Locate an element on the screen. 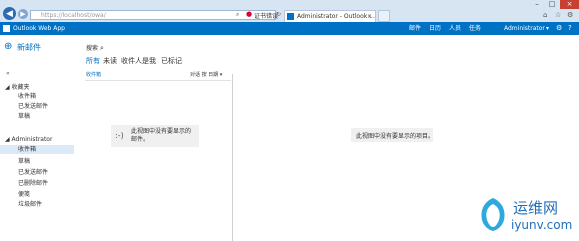 The height and width of the screenshot is (241, 579). cert-warning-icon: ● is located at coordinates (249, 14).